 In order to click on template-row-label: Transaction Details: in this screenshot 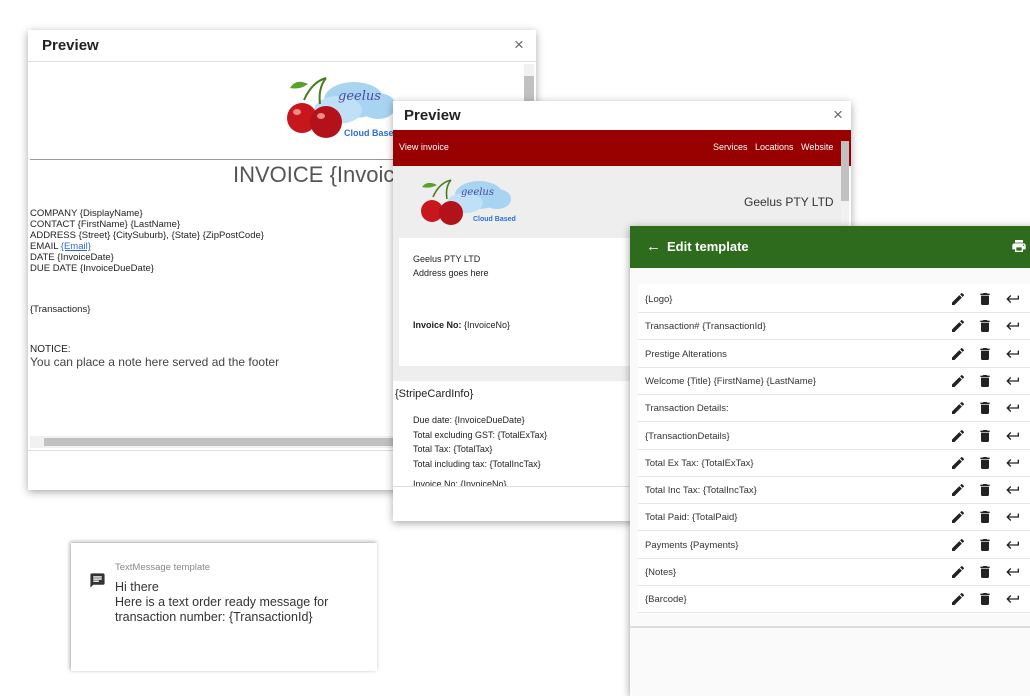, I will do `click(687, 409)`.